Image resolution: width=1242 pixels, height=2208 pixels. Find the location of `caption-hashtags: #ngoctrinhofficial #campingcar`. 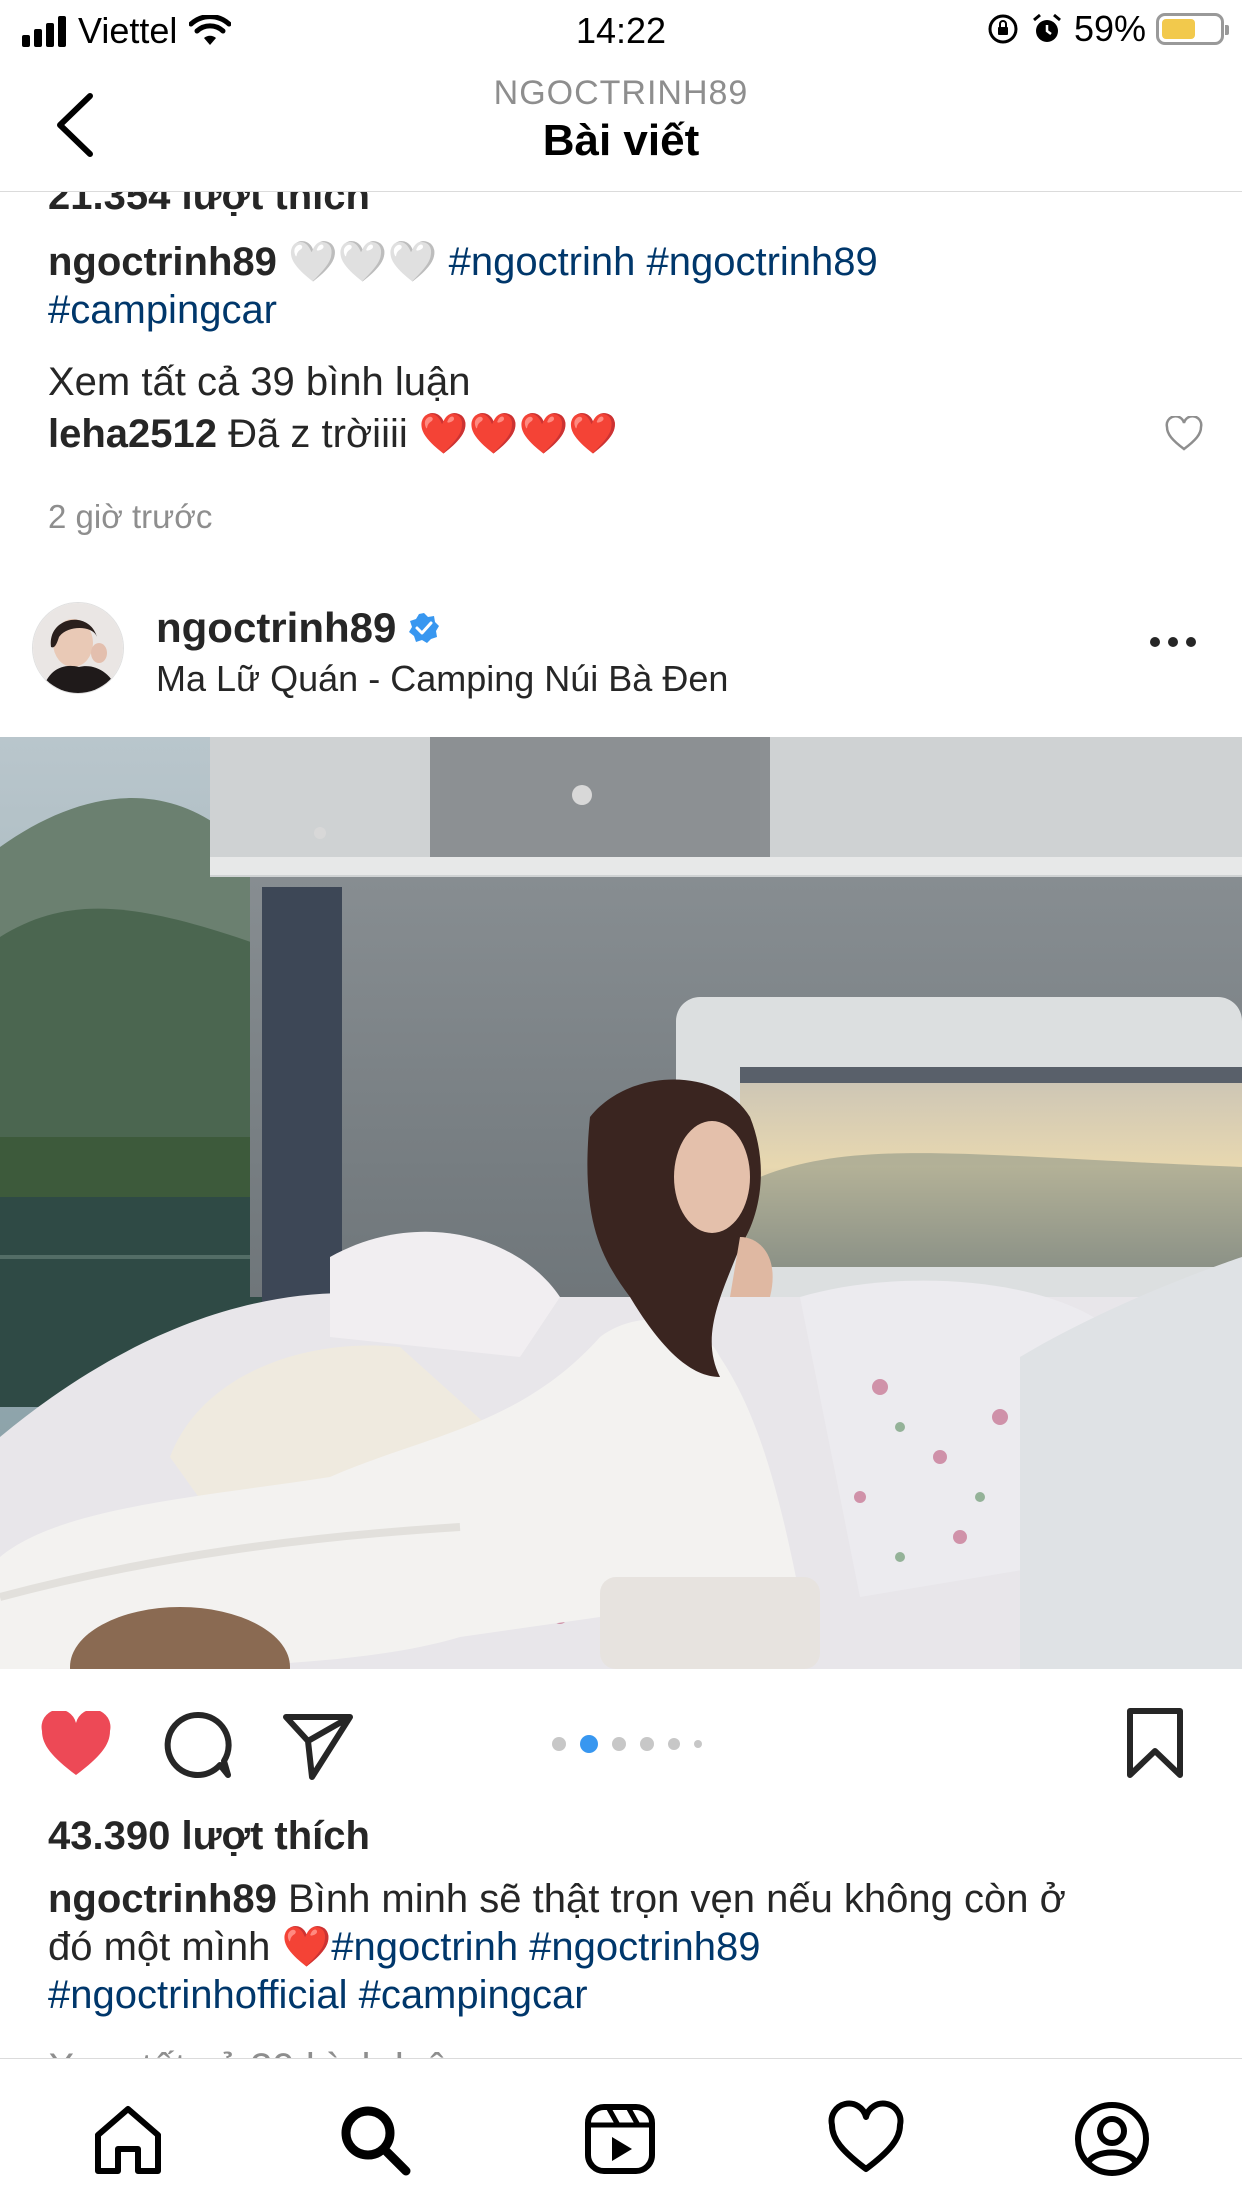

caption-hashtags: #ngoctrinhofficial #campingcar is located at coordinates (318, 1995).